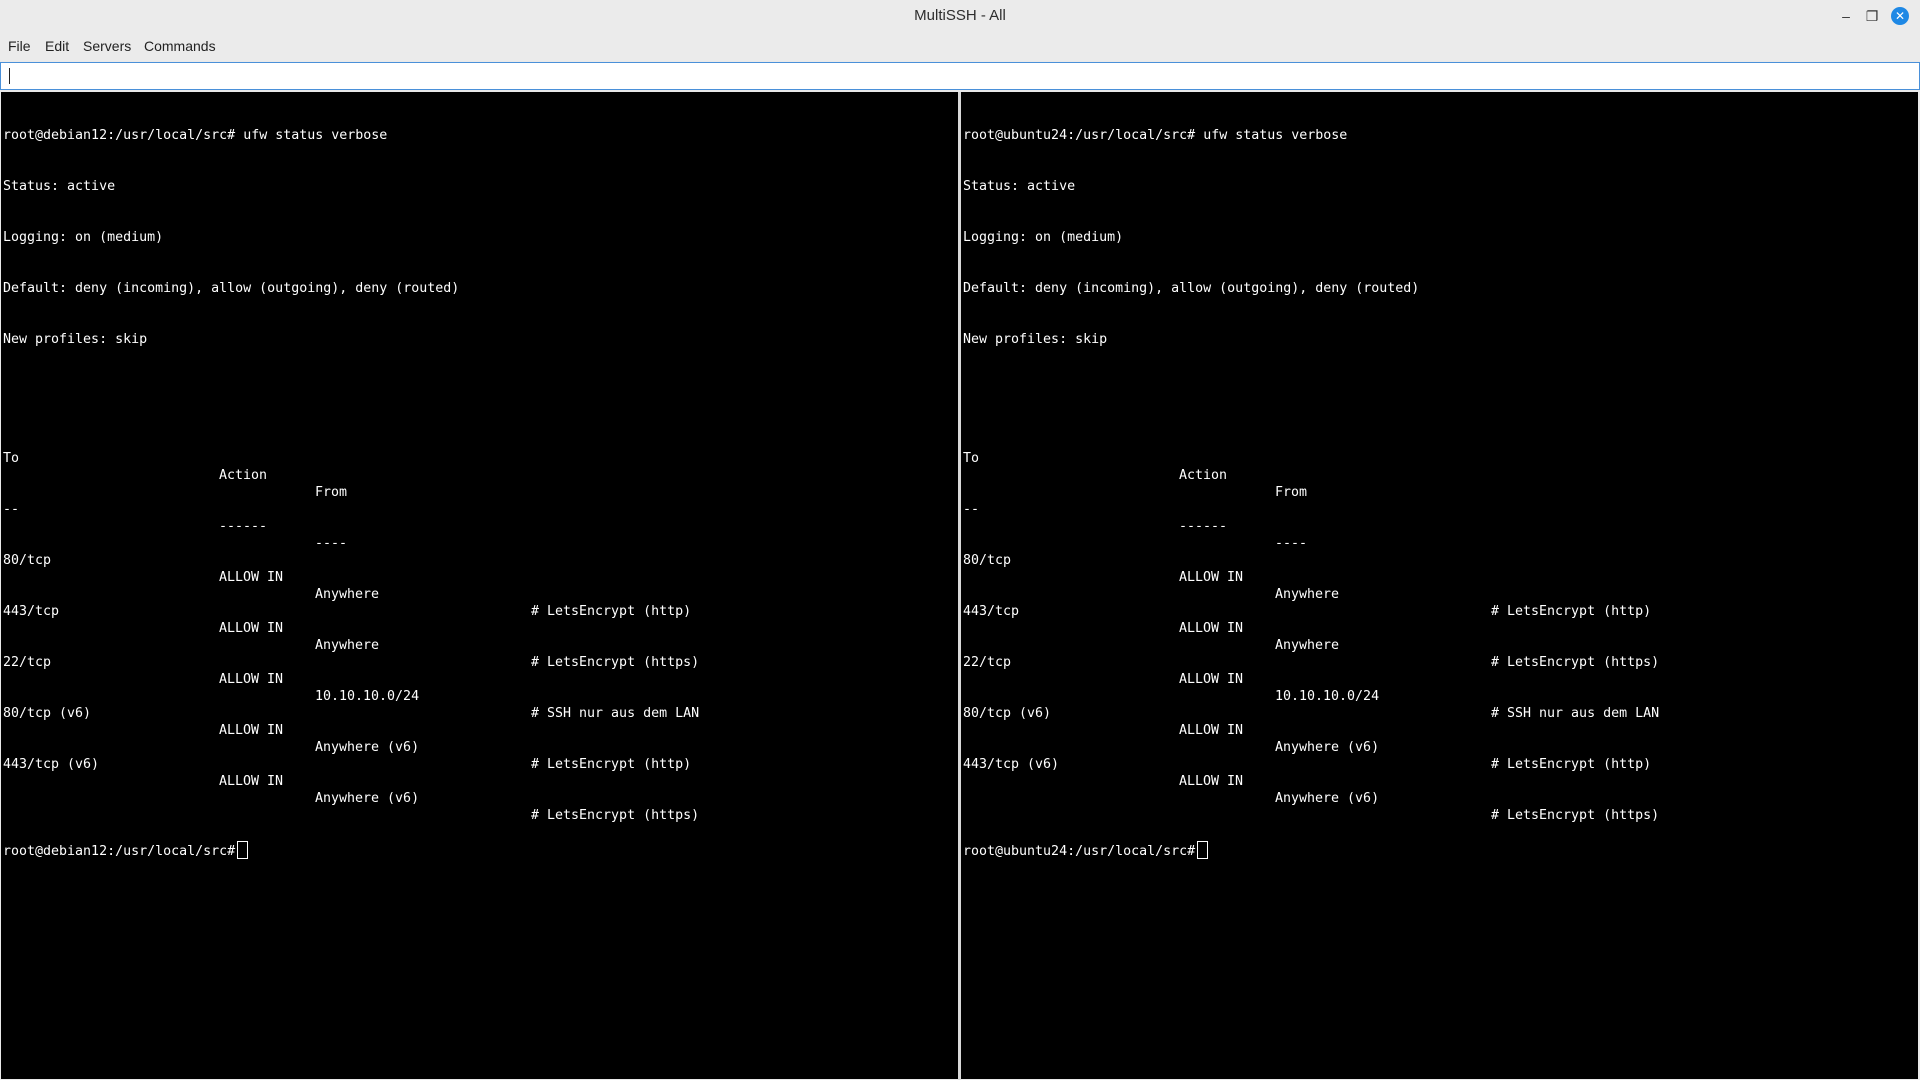 This screenshot has width=1920, height=1080. Describe the element at coordinates (107, 46) in the screenshot. I see `menu-servers: Servers` at that location.